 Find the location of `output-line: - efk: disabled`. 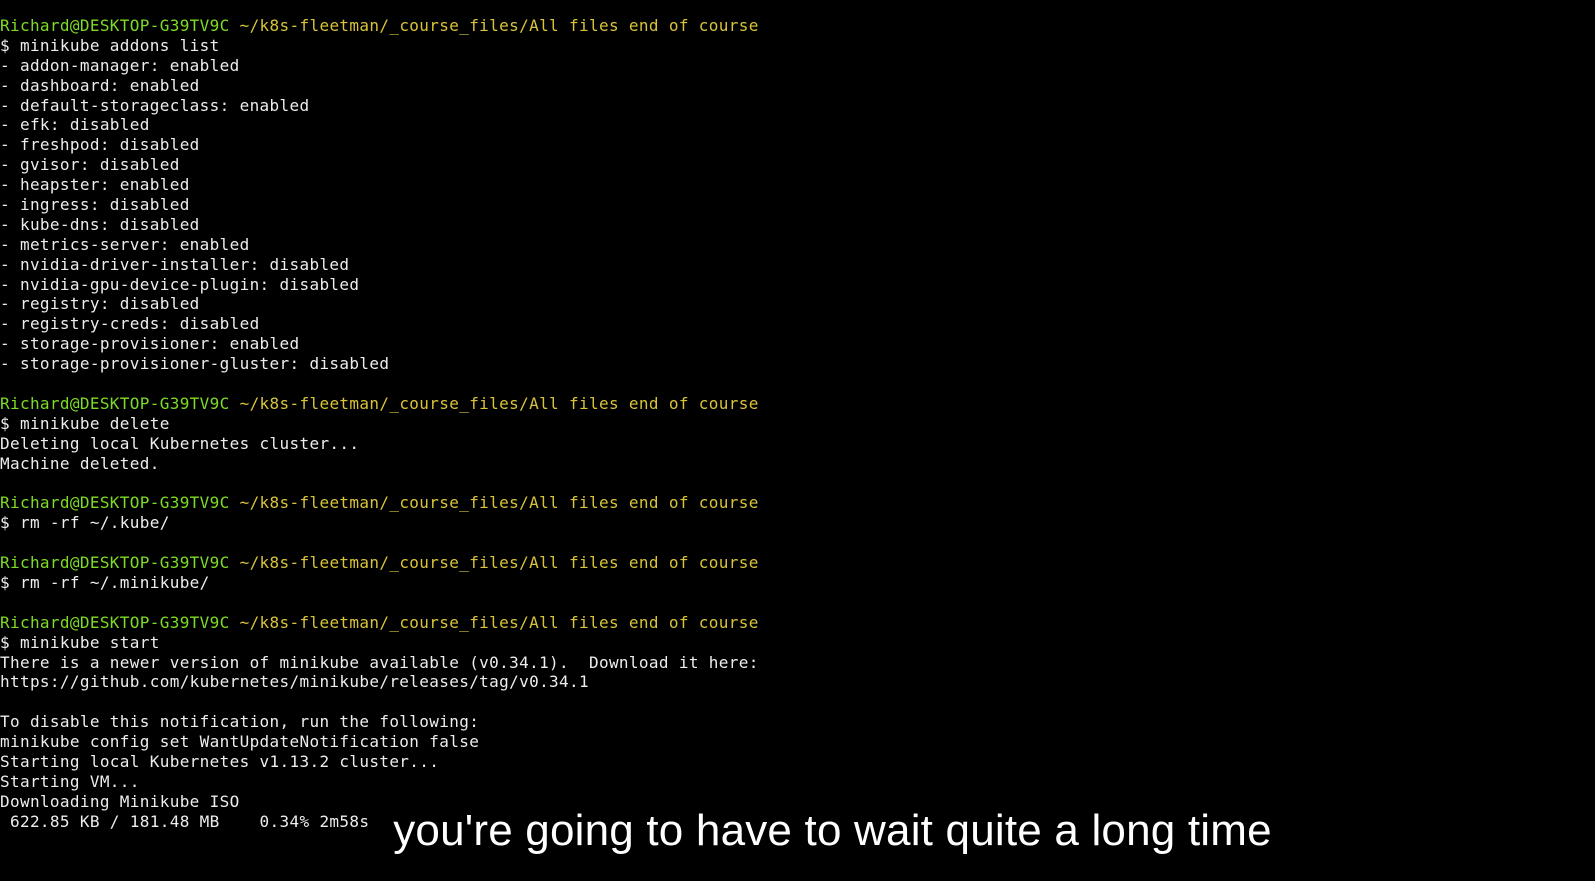

output-line: - efk: disabled is located at coordinates (75, 125).